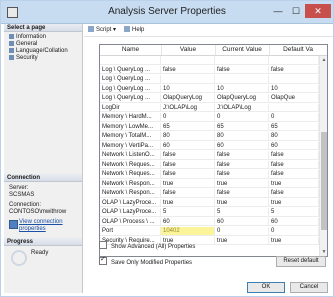  Describe the element at coordinates (188, 108) in the screenshot. I see `property-value-cell: J:\OLAP\Log` at that location.